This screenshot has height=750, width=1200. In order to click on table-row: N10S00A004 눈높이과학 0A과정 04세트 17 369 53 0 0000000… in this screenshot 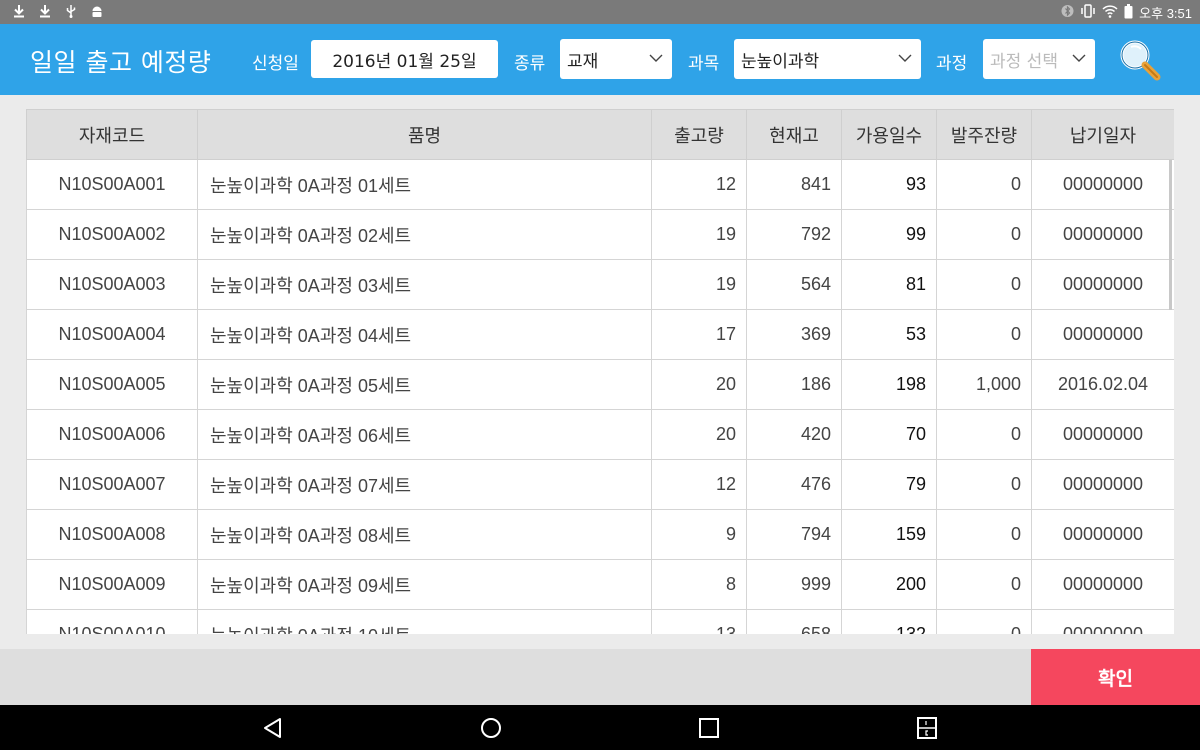, I will do `click(600, 334)`.